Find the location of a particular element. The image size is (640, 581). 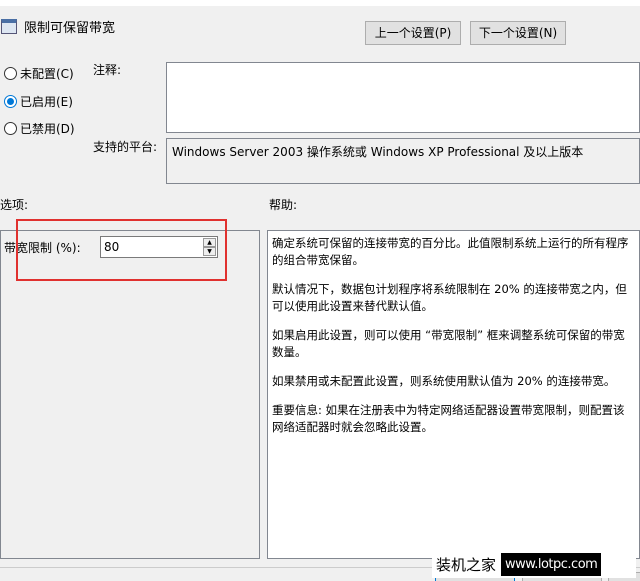

next-setting-button: 下一个设置(N) is located at coordinates (518, 33).